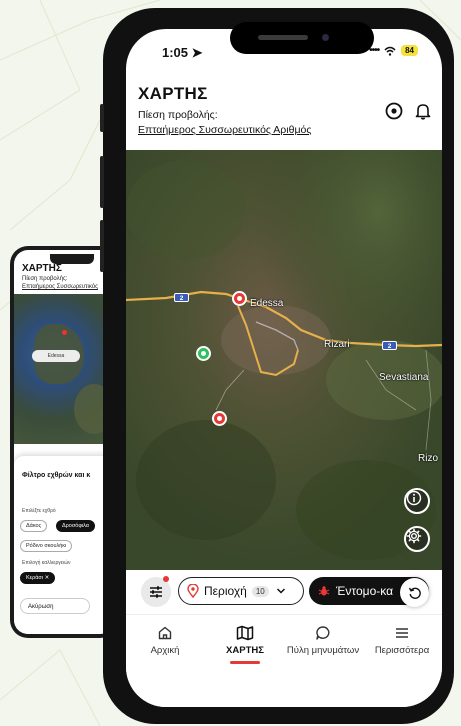  What do you see at coordinates (323, 650) in the screenshot?
I see `nav-label-messages: Πύλη μηνυμάτων` at bounding box center [323, 650].